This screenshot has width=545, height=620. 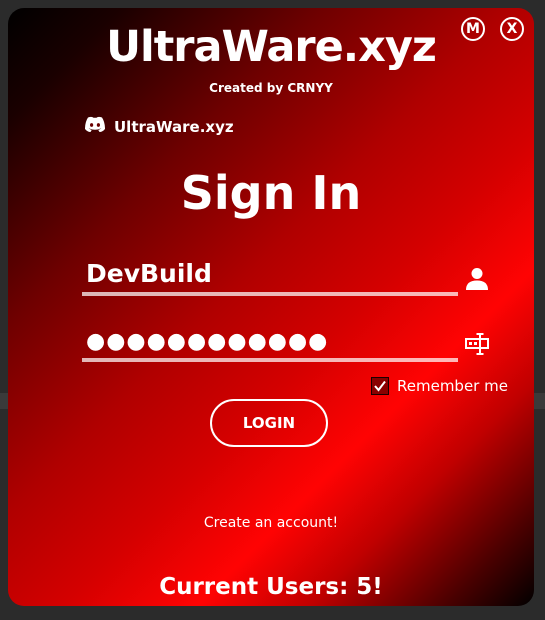 What do you see at coordinates (452, 386) in the screenshot?
I see `remember-me-label: Remember me` at bounding box center [452, 386].